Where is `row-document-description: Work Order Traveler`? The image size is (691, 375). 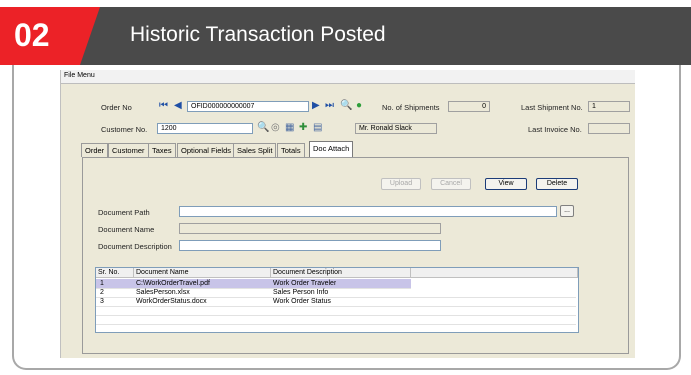
row-document-description: Work Order Traveler is located at coordinates (305, 283).